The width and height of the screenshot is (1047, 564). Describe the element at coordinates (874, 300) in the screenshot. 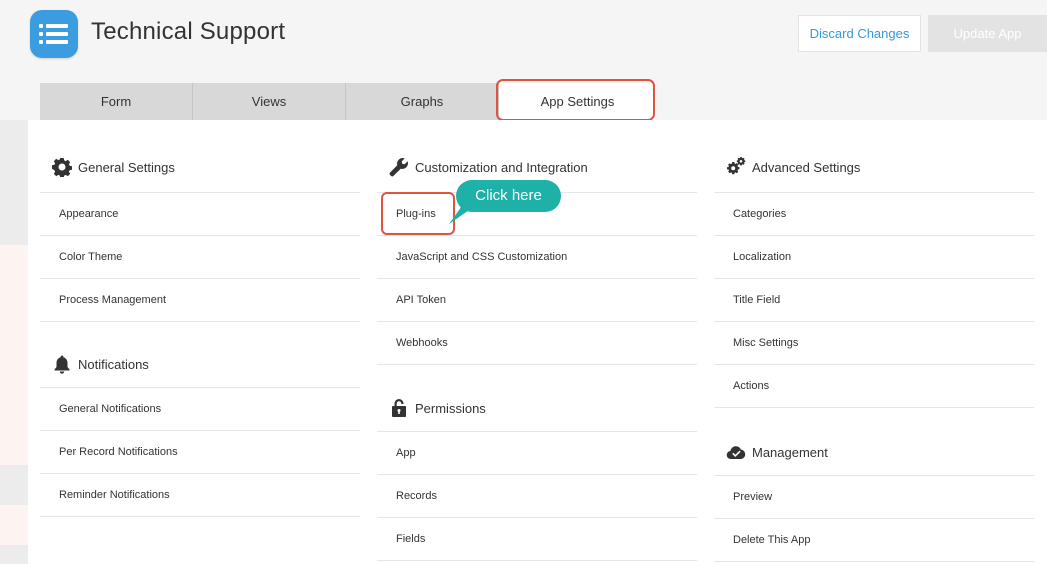

I see `menu-item-title-field: Title Field` at that location.